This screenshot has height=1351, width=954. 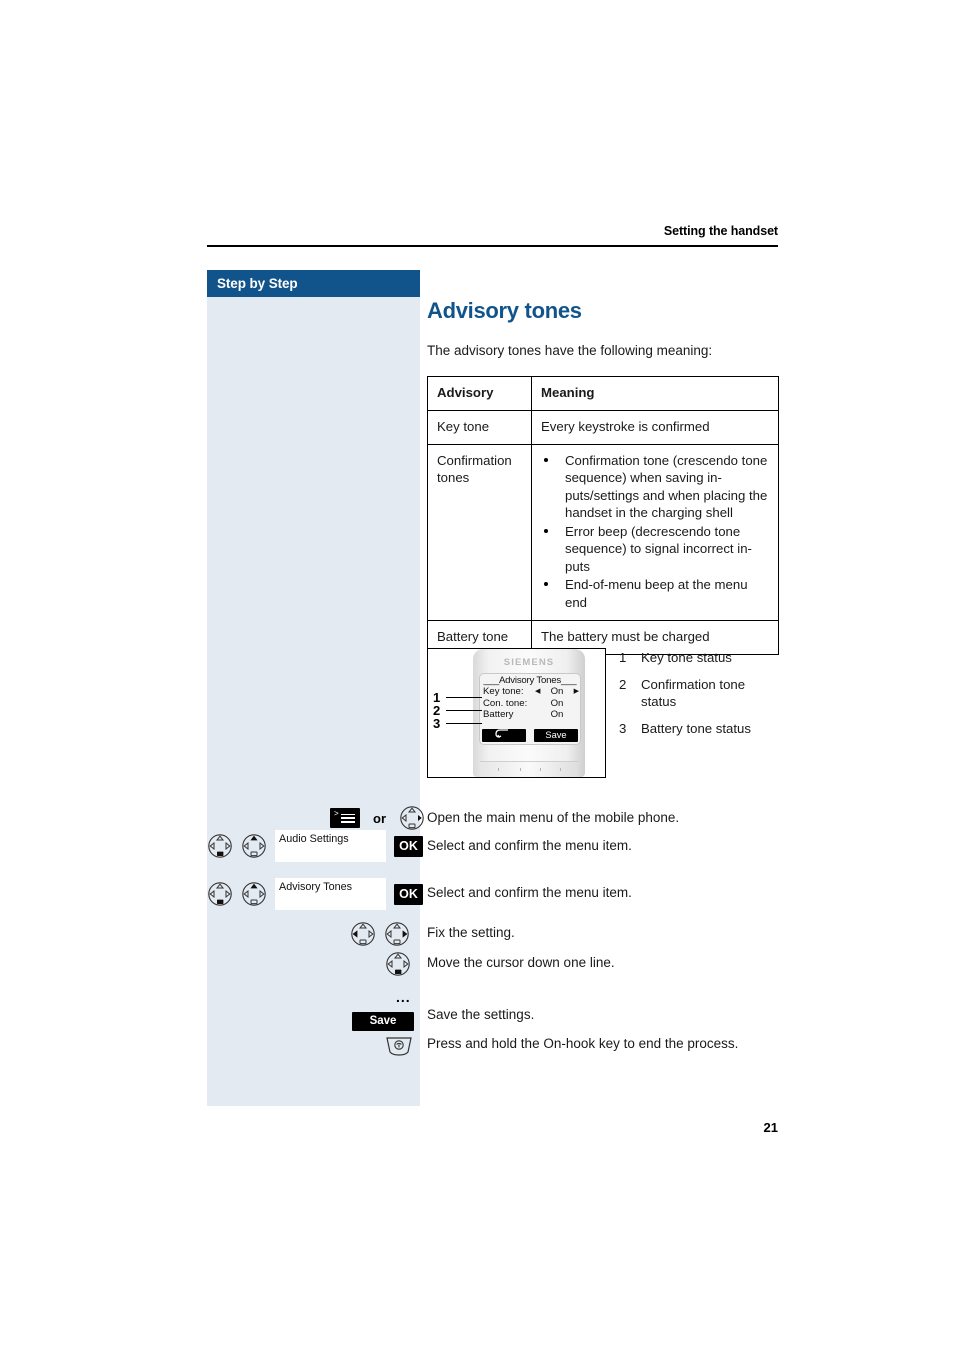 What do you see at coordinates (383, 1021) in the screenshot?
I see `save-softkey-button: Save` at bounding box center [383, 1021].